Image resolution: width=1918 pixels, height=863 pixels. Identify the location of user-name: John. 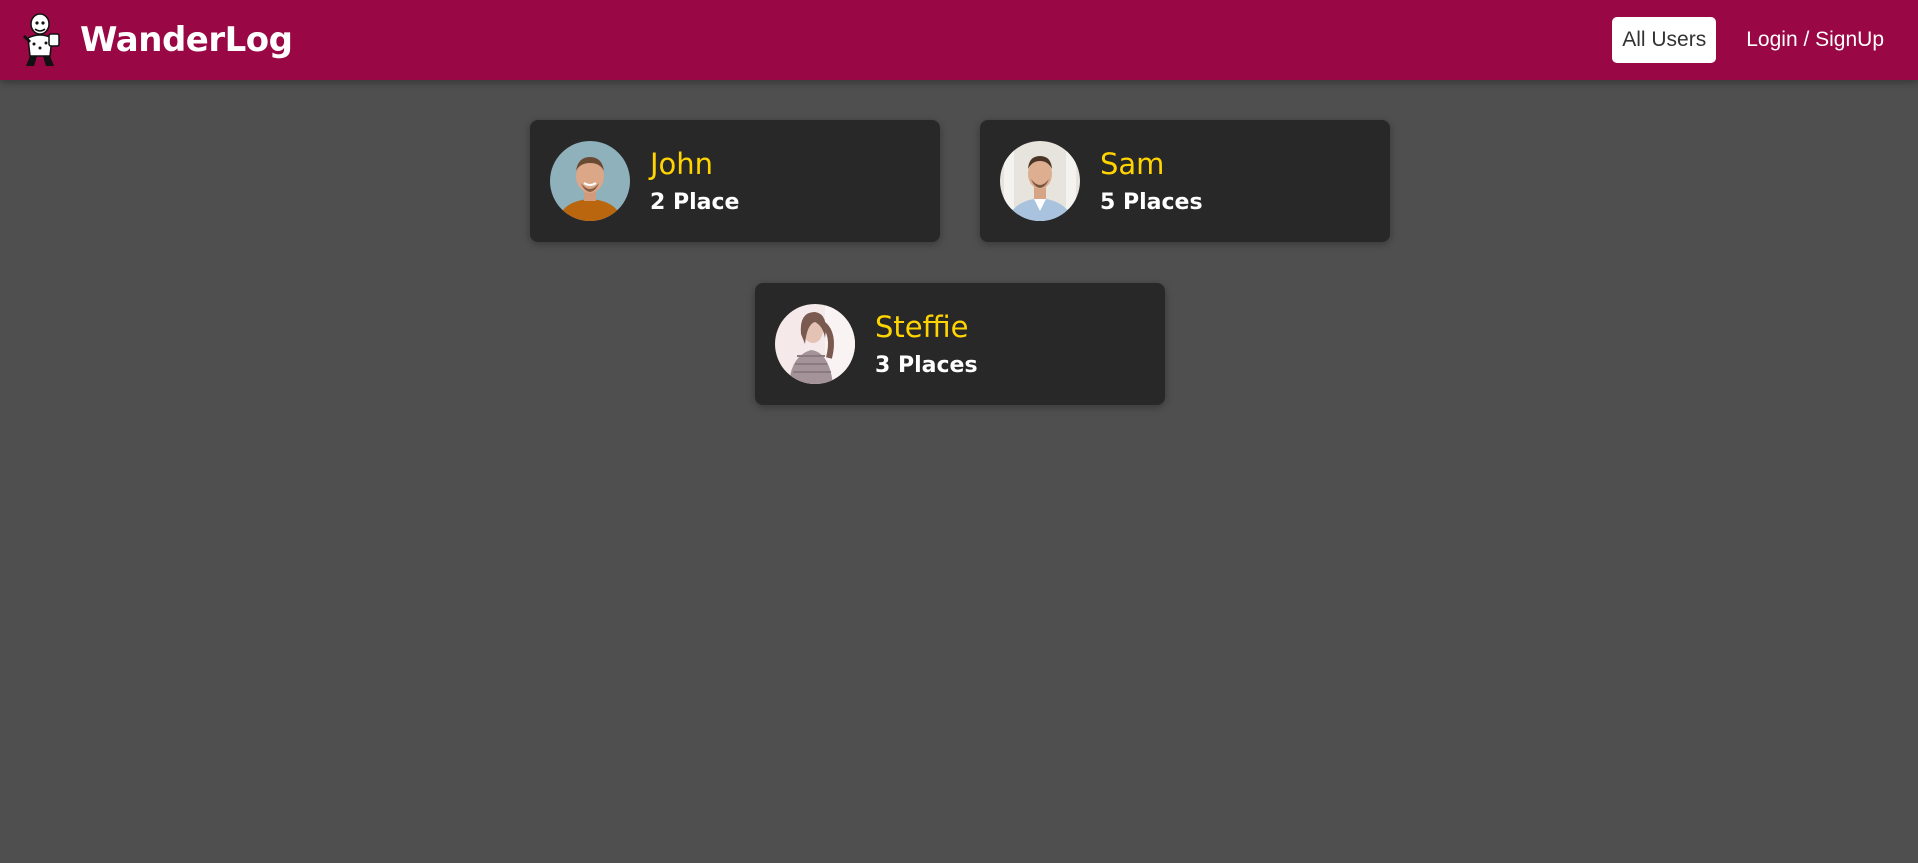
(682, 164).